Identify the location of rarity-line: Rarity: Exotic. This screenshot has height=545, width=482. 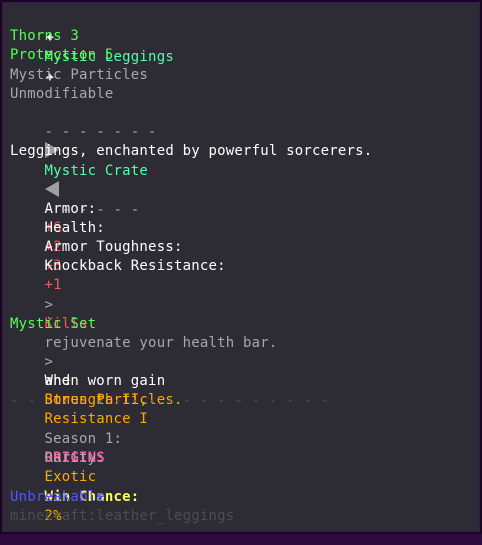
(57, 457).